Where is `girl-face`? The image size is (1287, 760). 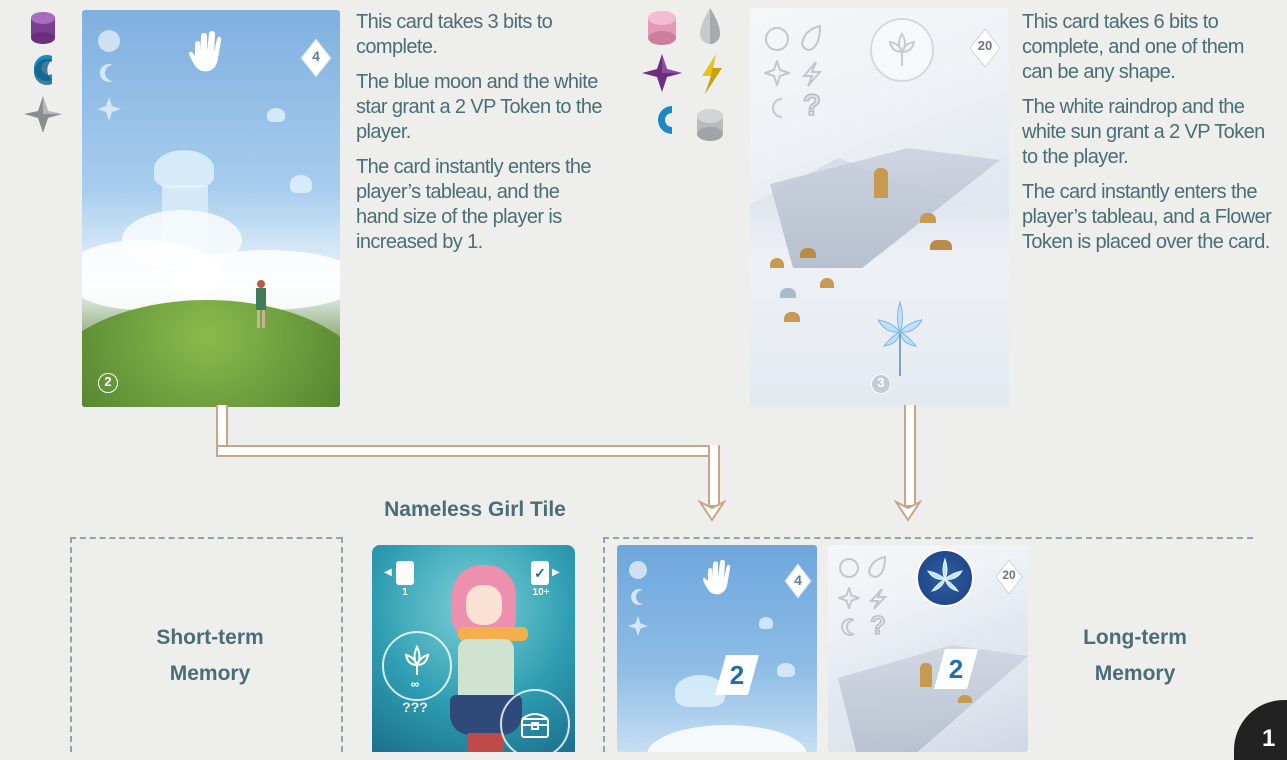 girl-face is located at coordinates (484, 605).